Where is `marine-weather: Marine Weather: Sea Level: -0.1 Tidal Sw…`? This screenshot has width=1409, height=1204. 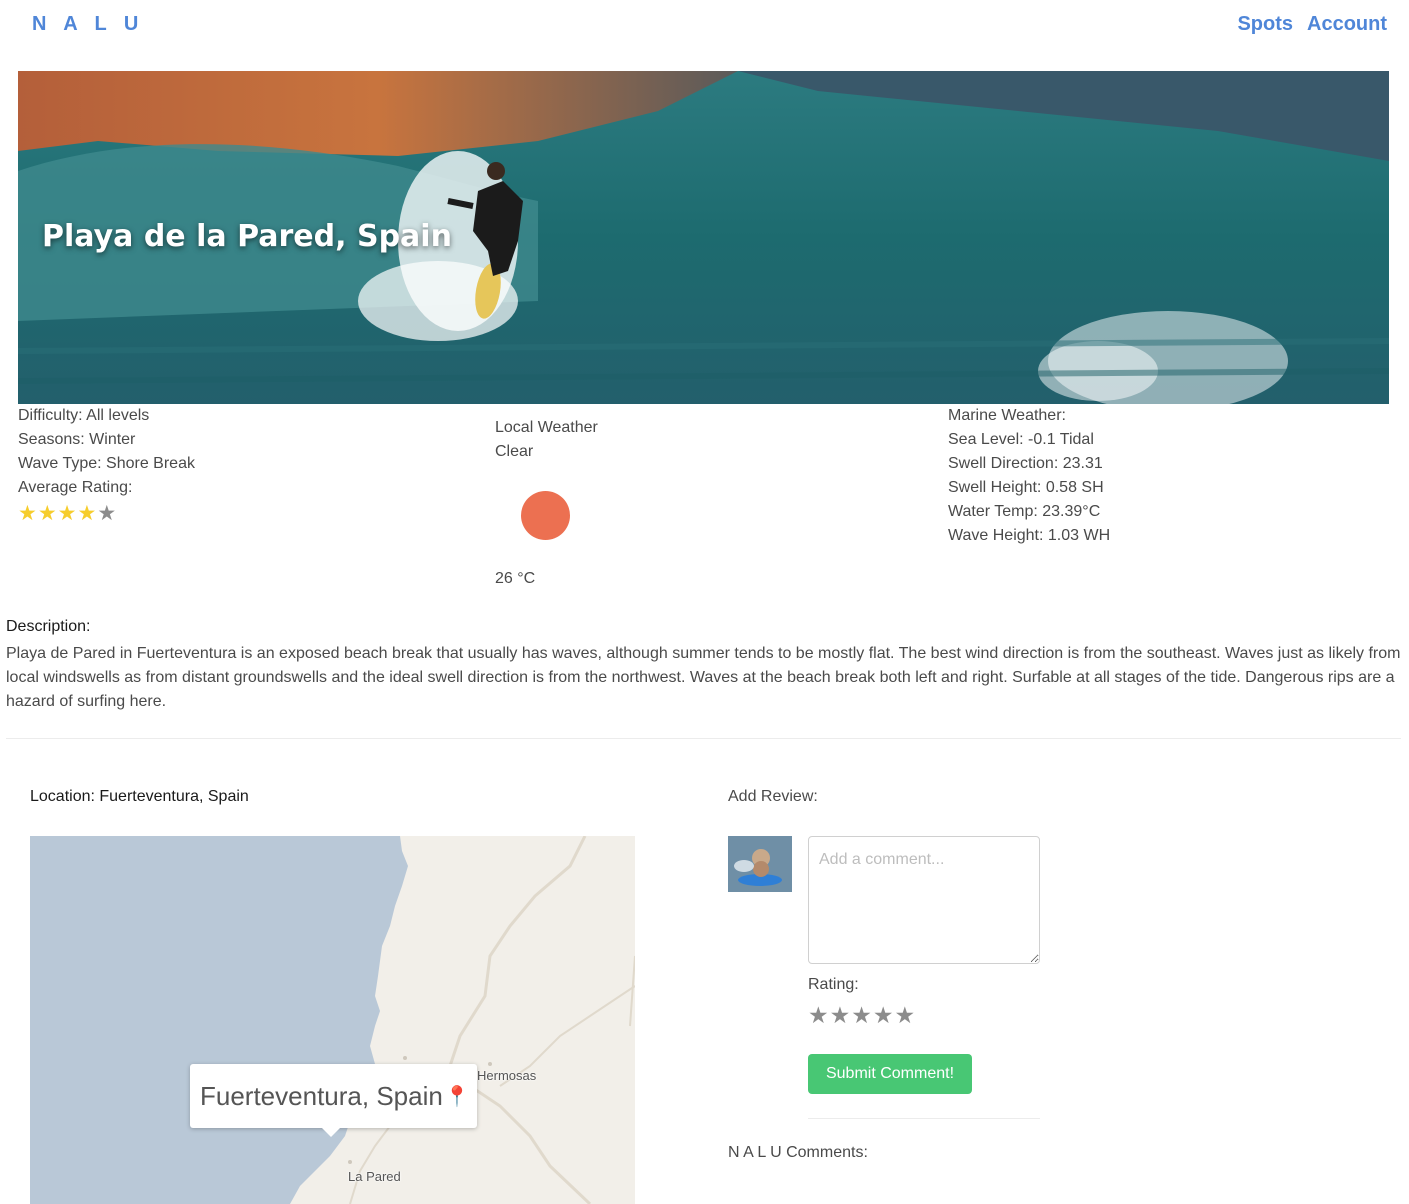
marine-weather: Marine Weather: Sea Level: -0.1 Tidal Sw… is located at coordinates (1029, 476).